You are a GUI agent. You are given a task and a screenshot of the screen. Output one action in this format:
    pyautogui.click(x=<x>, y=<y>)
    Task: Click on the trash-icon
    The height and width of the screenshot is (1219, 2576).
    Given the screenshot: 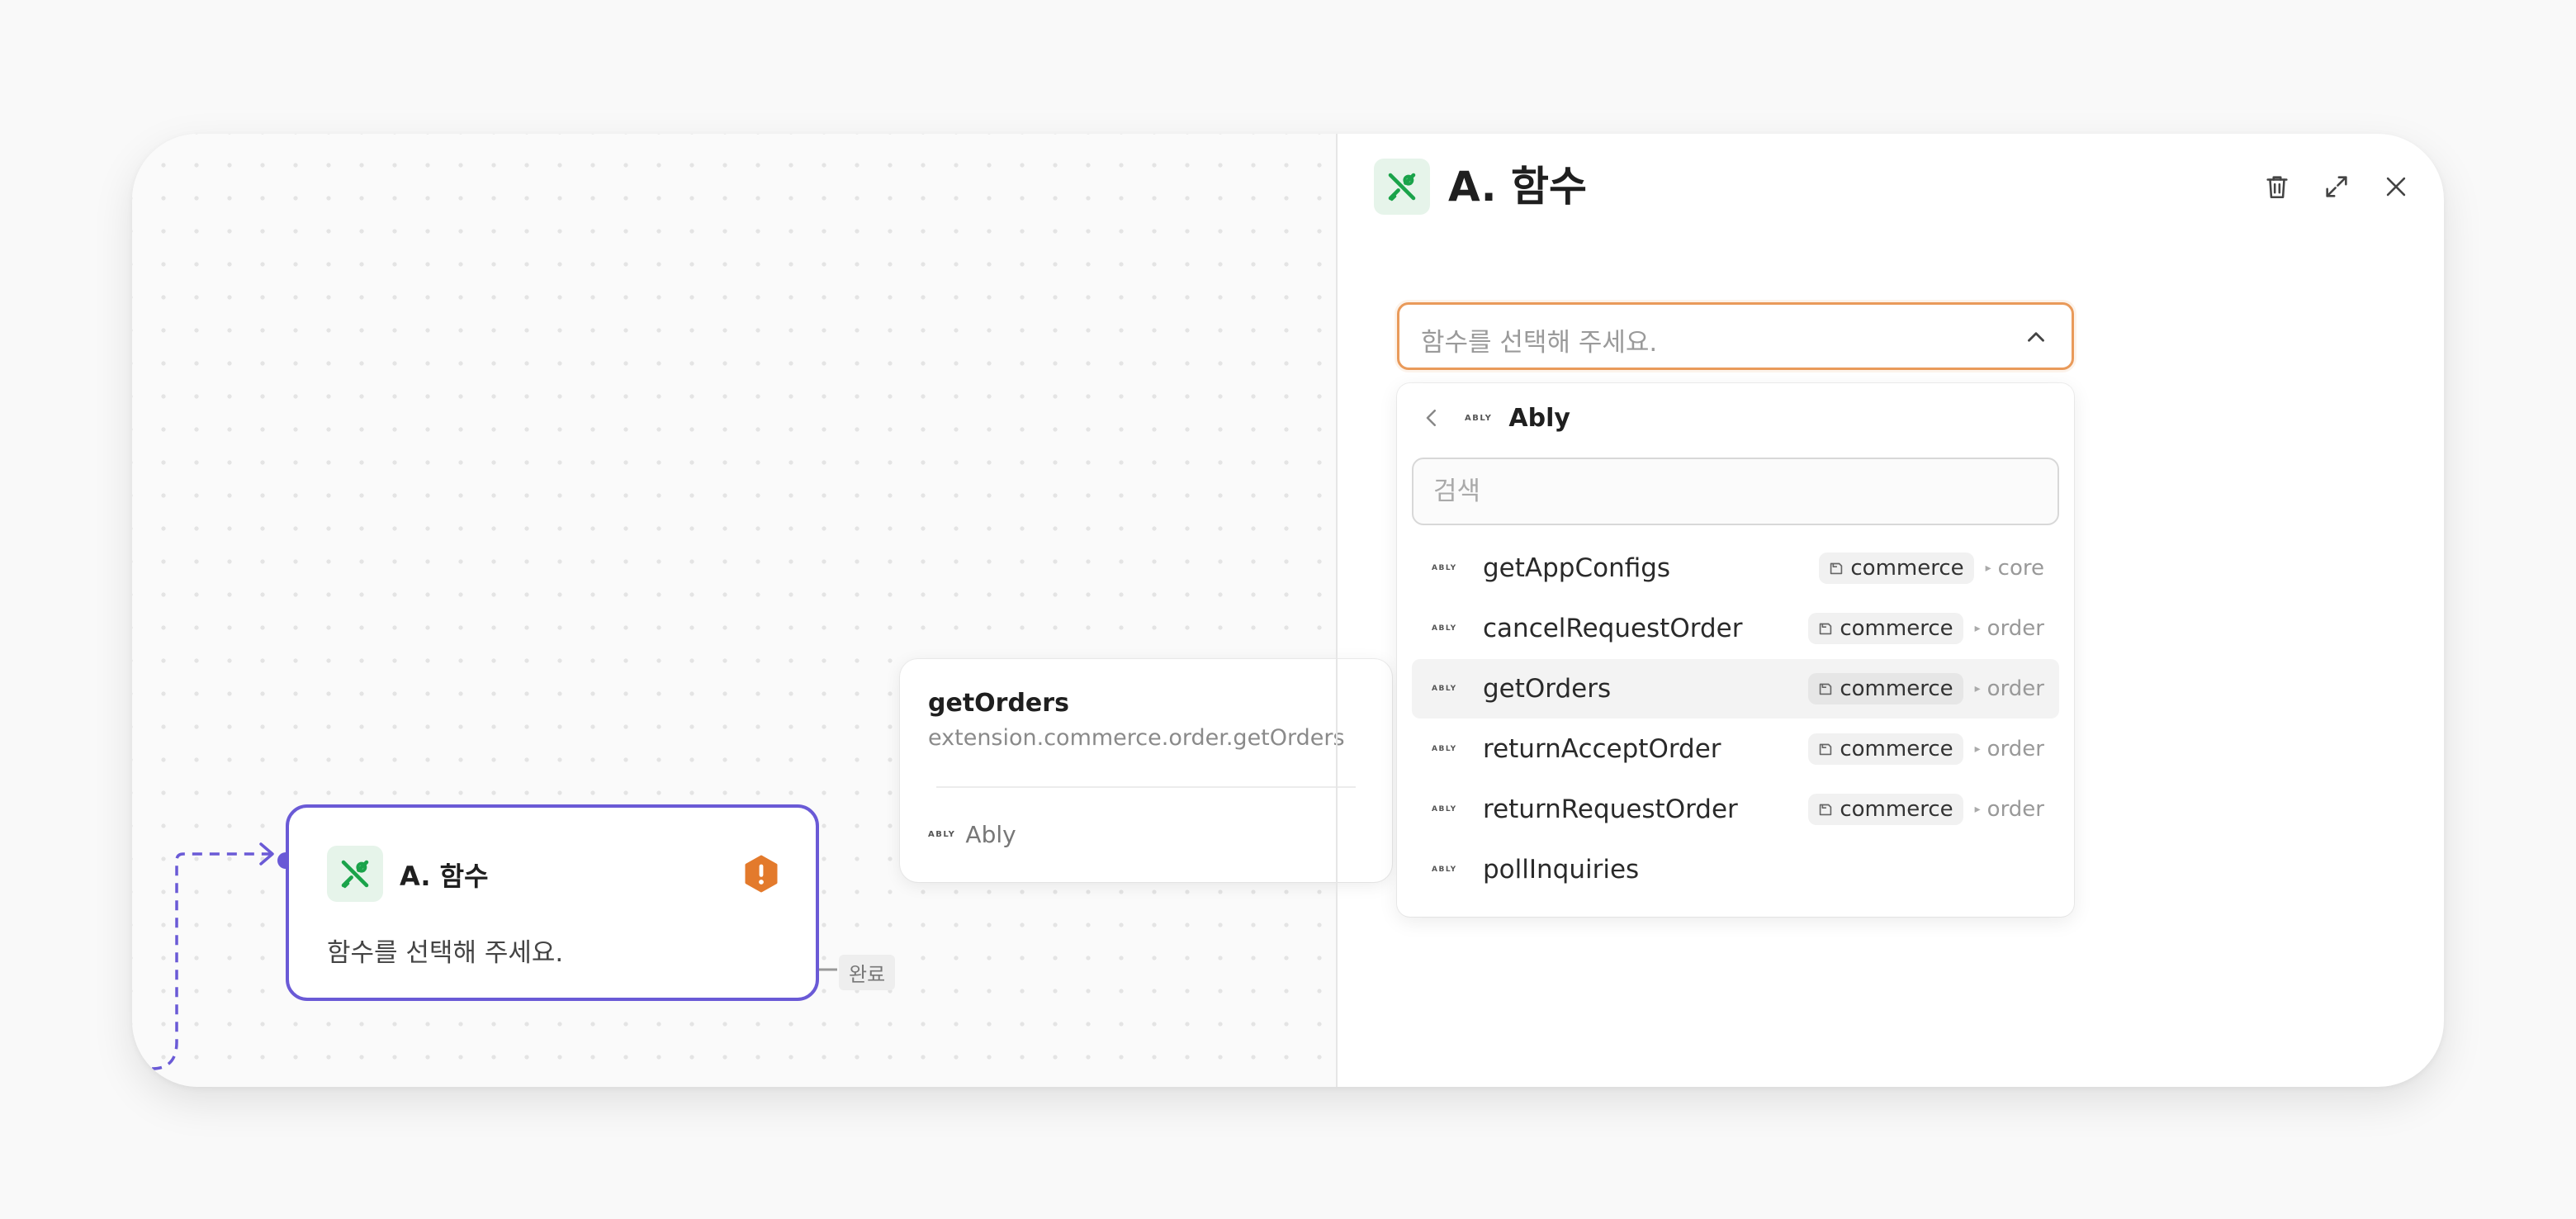 What is the action you would take?
    pyautogui.click(x=2277, y=187)
    